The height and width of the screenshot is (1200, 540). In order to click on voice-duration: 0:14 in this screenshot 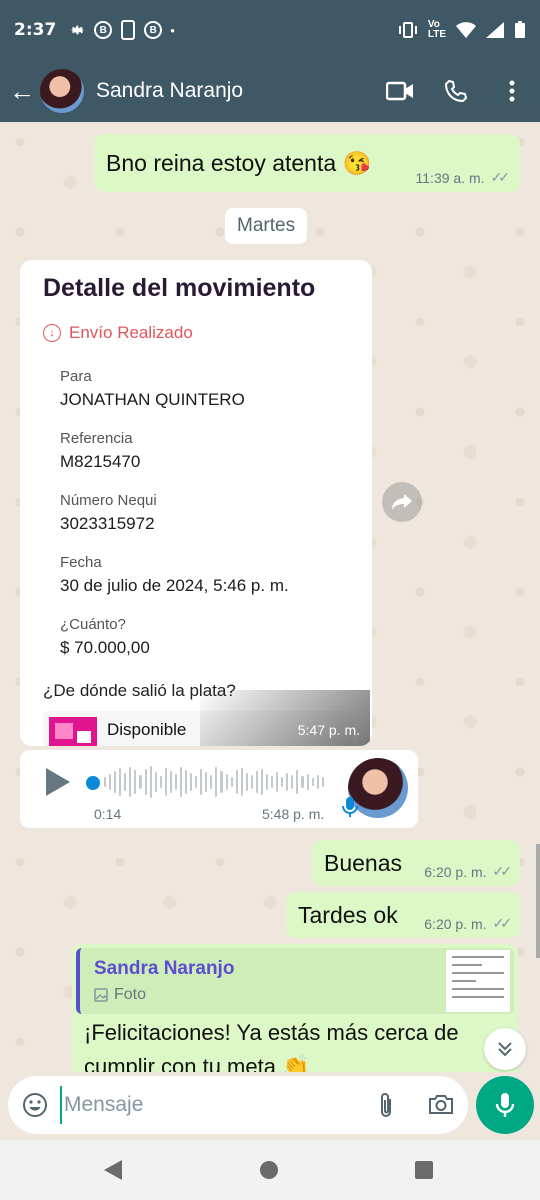, I will do `click(108, 814)`.